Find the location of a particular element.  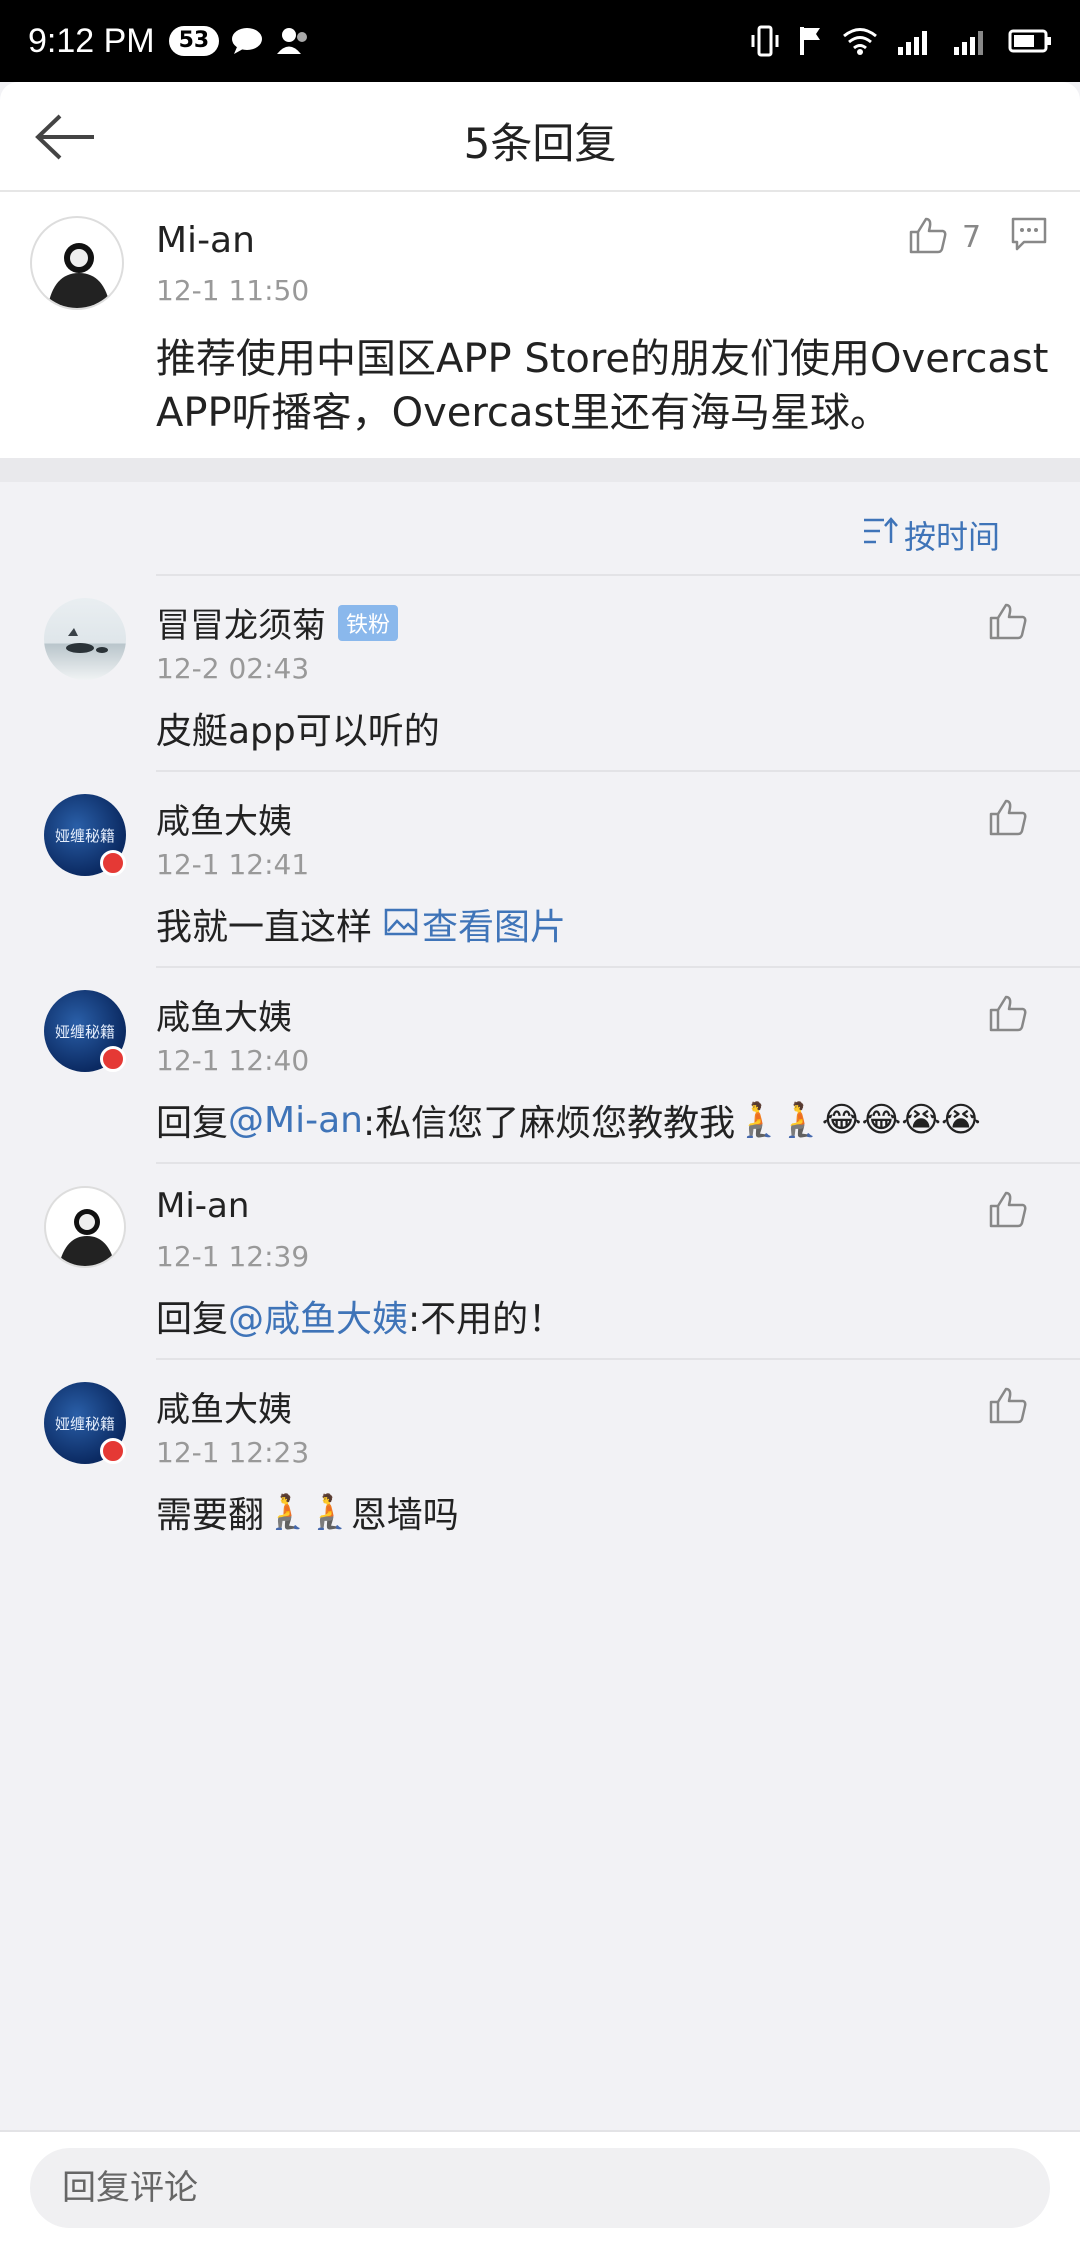

reply-text: 我就一直这样 查看图片 is located at coordinates (361, 924).